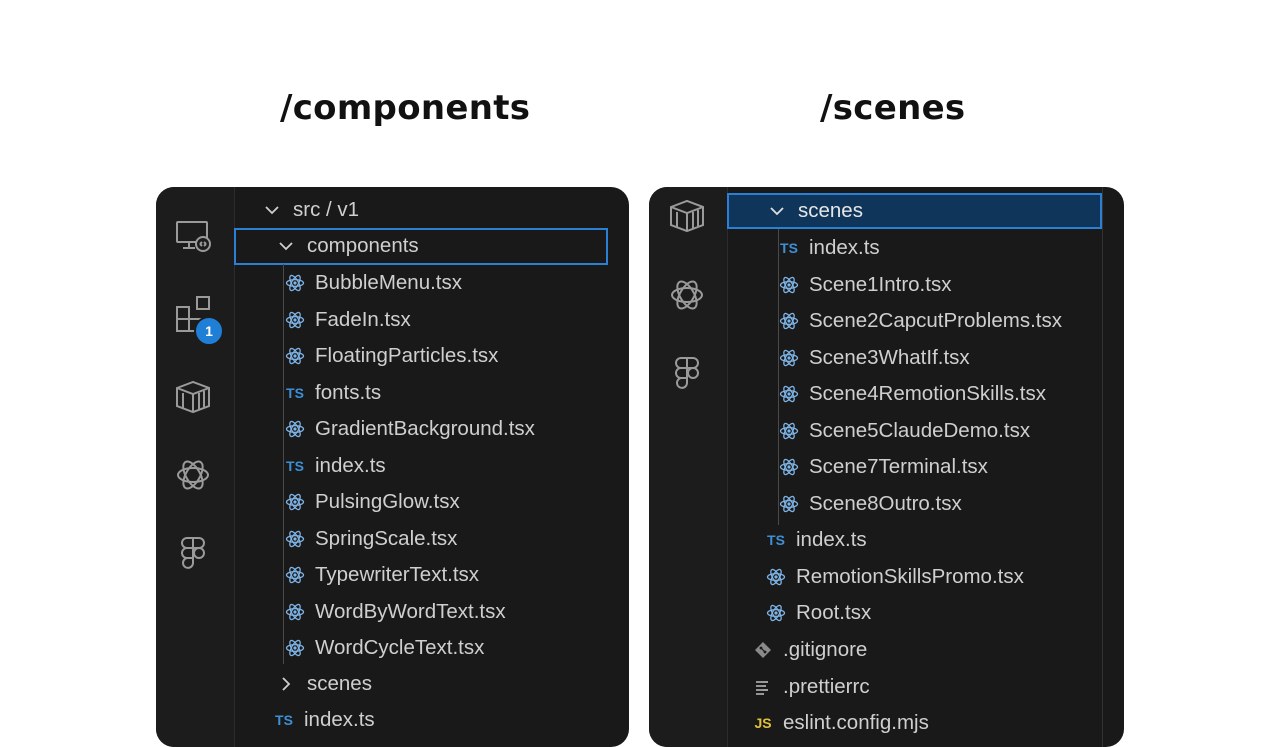 The image size is (1280, 747). Describe the element at coordinates (425, 429) in the screenshot. I see `tree-label: GradientBackground.tsx` at that location.